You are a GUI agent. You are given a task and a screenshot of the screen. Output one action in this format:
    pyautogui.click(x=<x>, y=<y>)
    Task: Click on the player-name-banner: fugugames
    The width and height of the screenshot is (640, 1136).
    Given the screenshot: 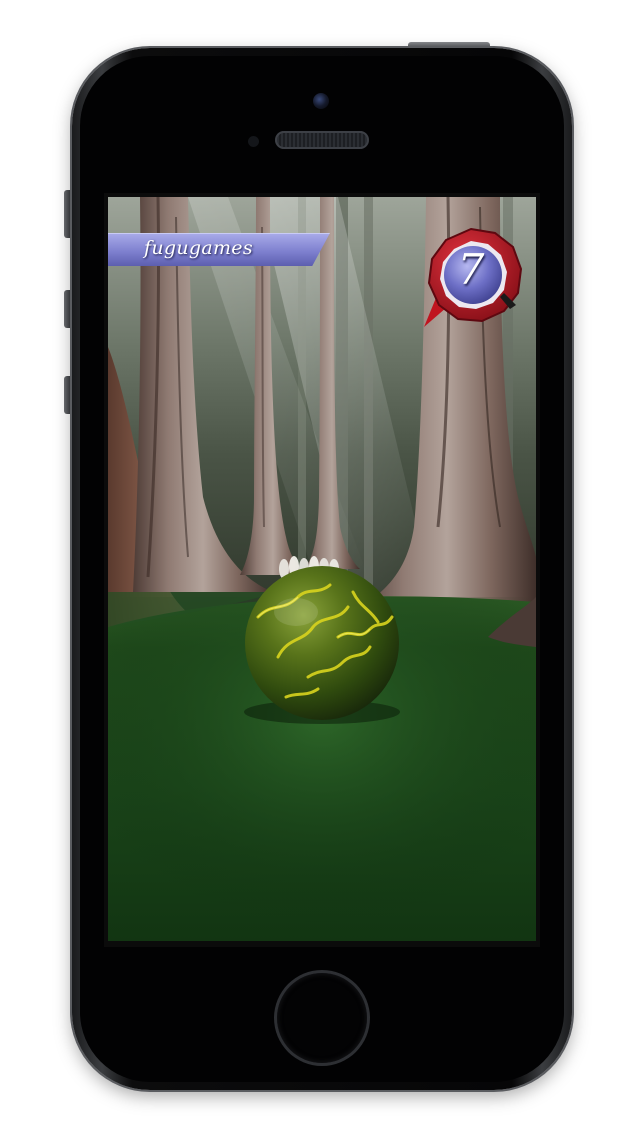 What is the action you would take?
    pyautogui.click(x=219, y=249)
    